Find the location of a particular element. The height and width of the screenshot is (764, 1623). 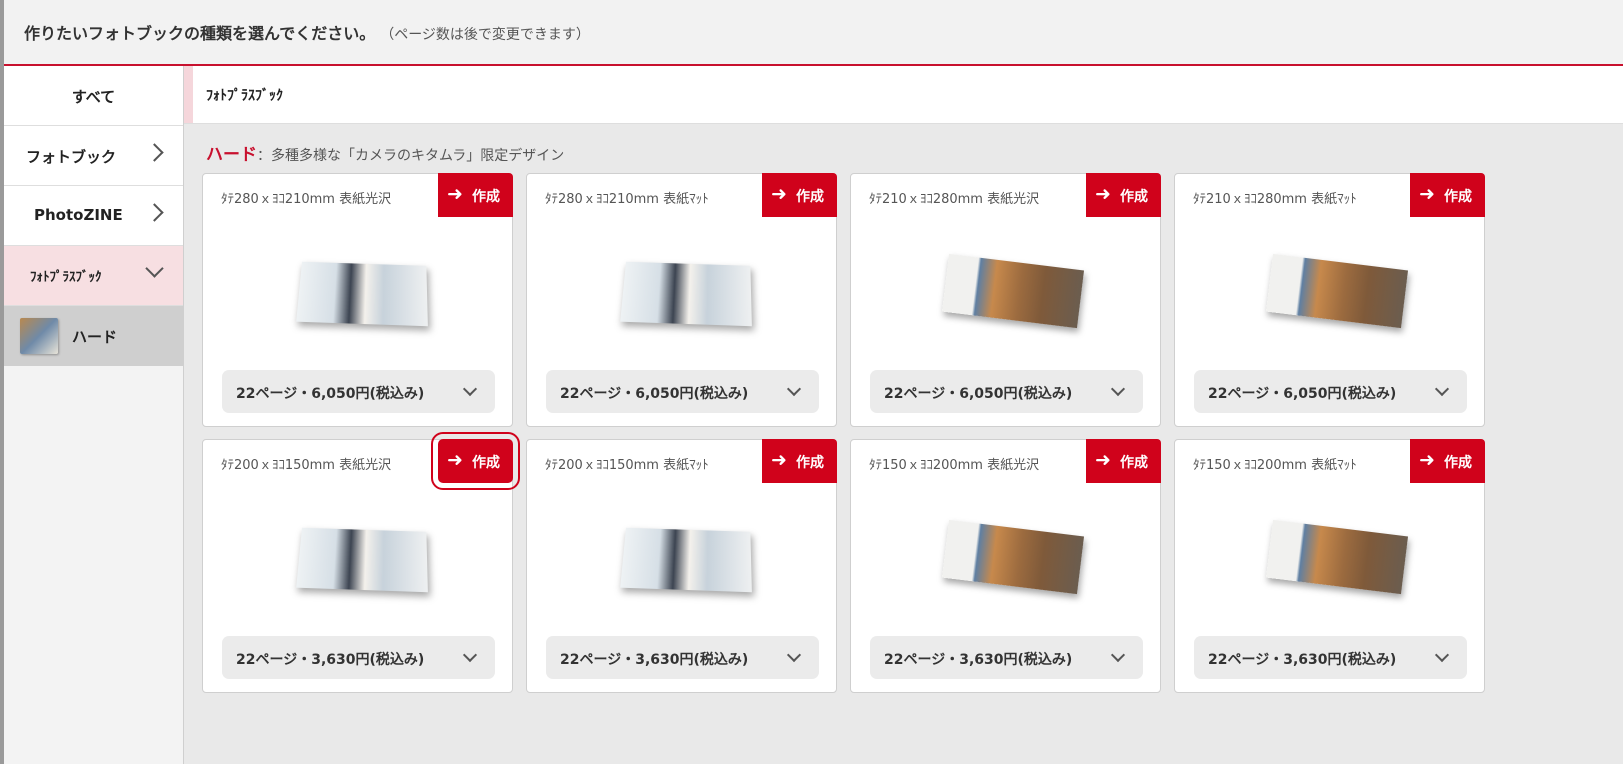

breadcrumb: ﾌｫﾄﾌﾟﾗｽﾌﾞｯｸ is located at coordinates (903, 95).